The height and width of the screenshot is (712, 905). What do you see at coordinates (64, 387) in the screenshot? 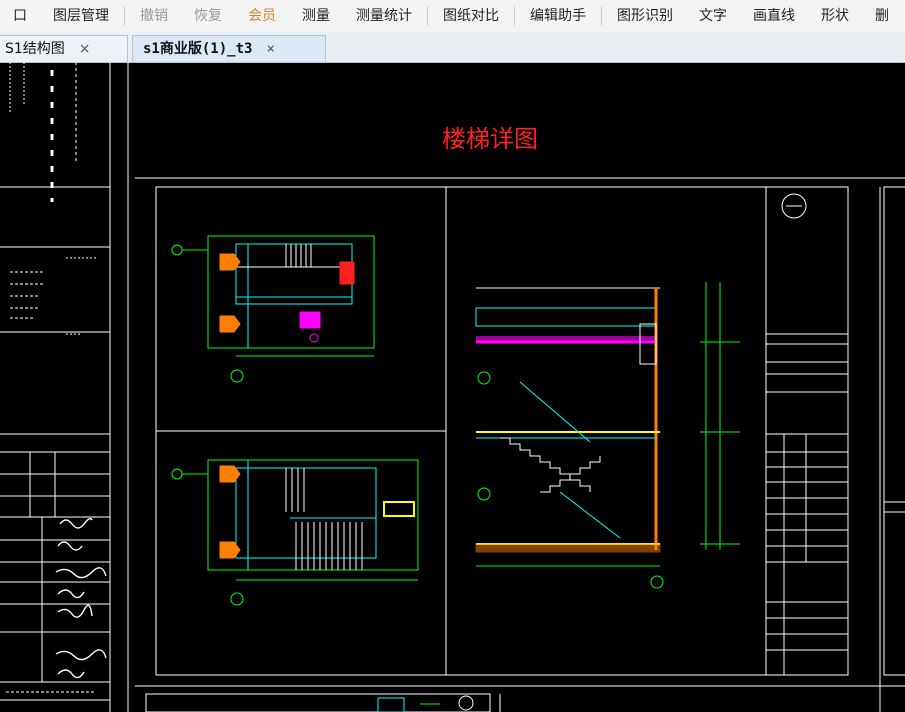
I see `left-title-block` at bounding box center [64, 387].